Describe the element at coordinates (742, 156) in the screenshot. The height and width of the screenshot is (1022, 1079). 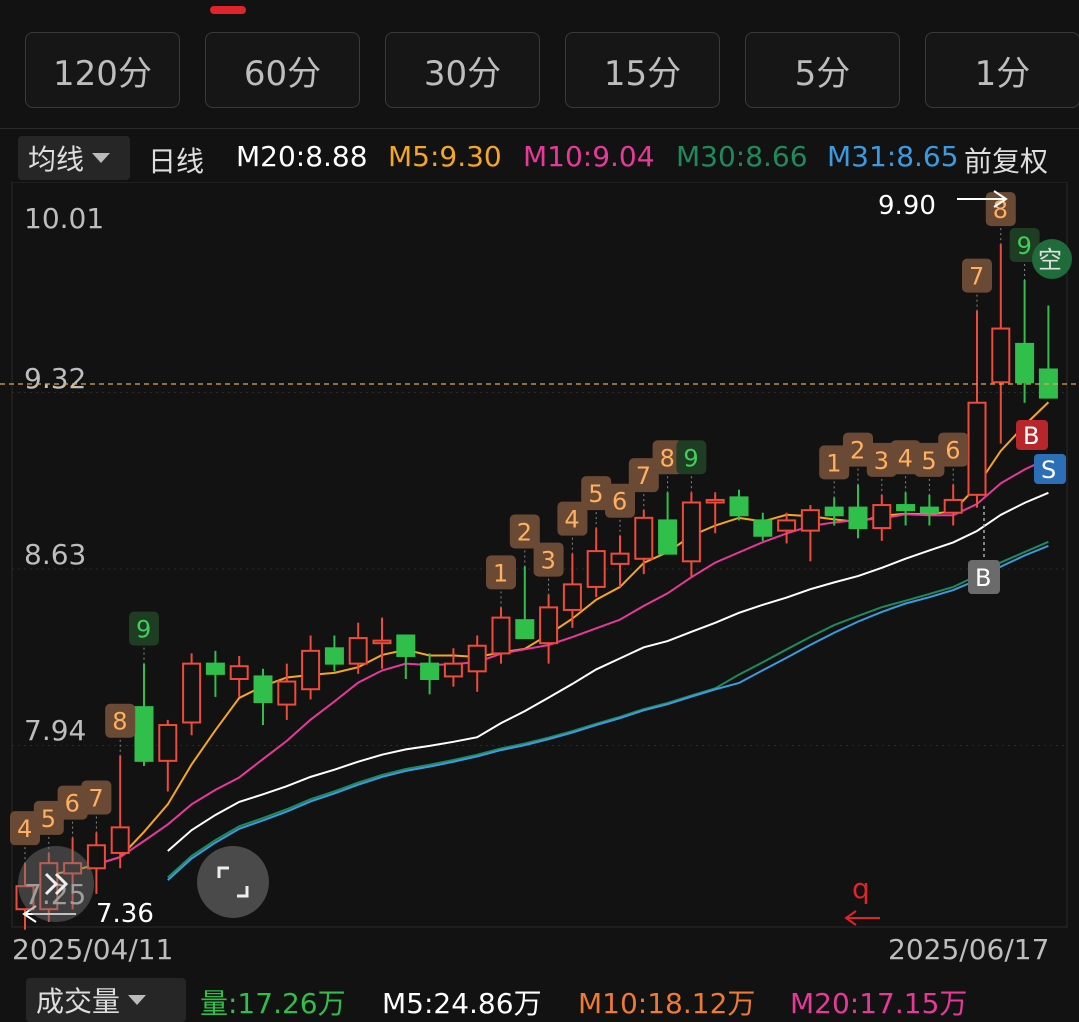
I see `ma-m30-value: M30:8.66` at that location.